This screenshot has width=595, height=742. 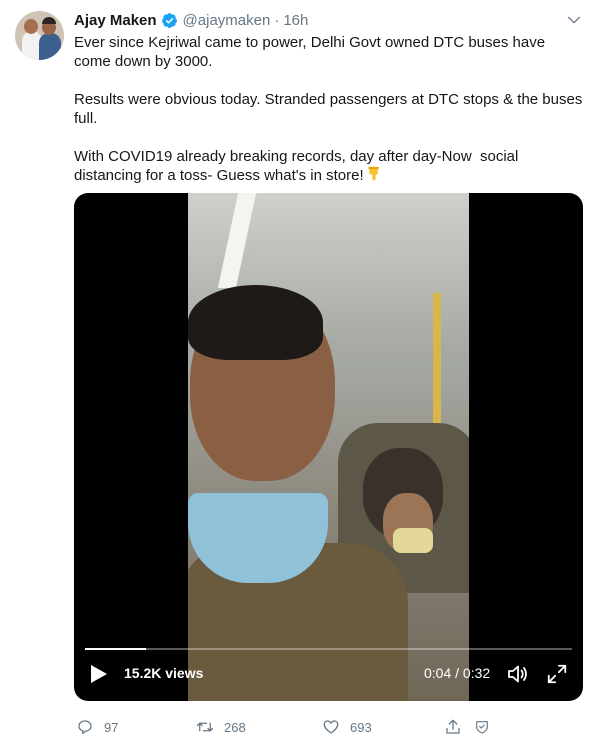 What do you see at coordinates (227, 20) in the screenshot?
I see `author-handle: @ajaymaken` at bounding box center [227, 20].